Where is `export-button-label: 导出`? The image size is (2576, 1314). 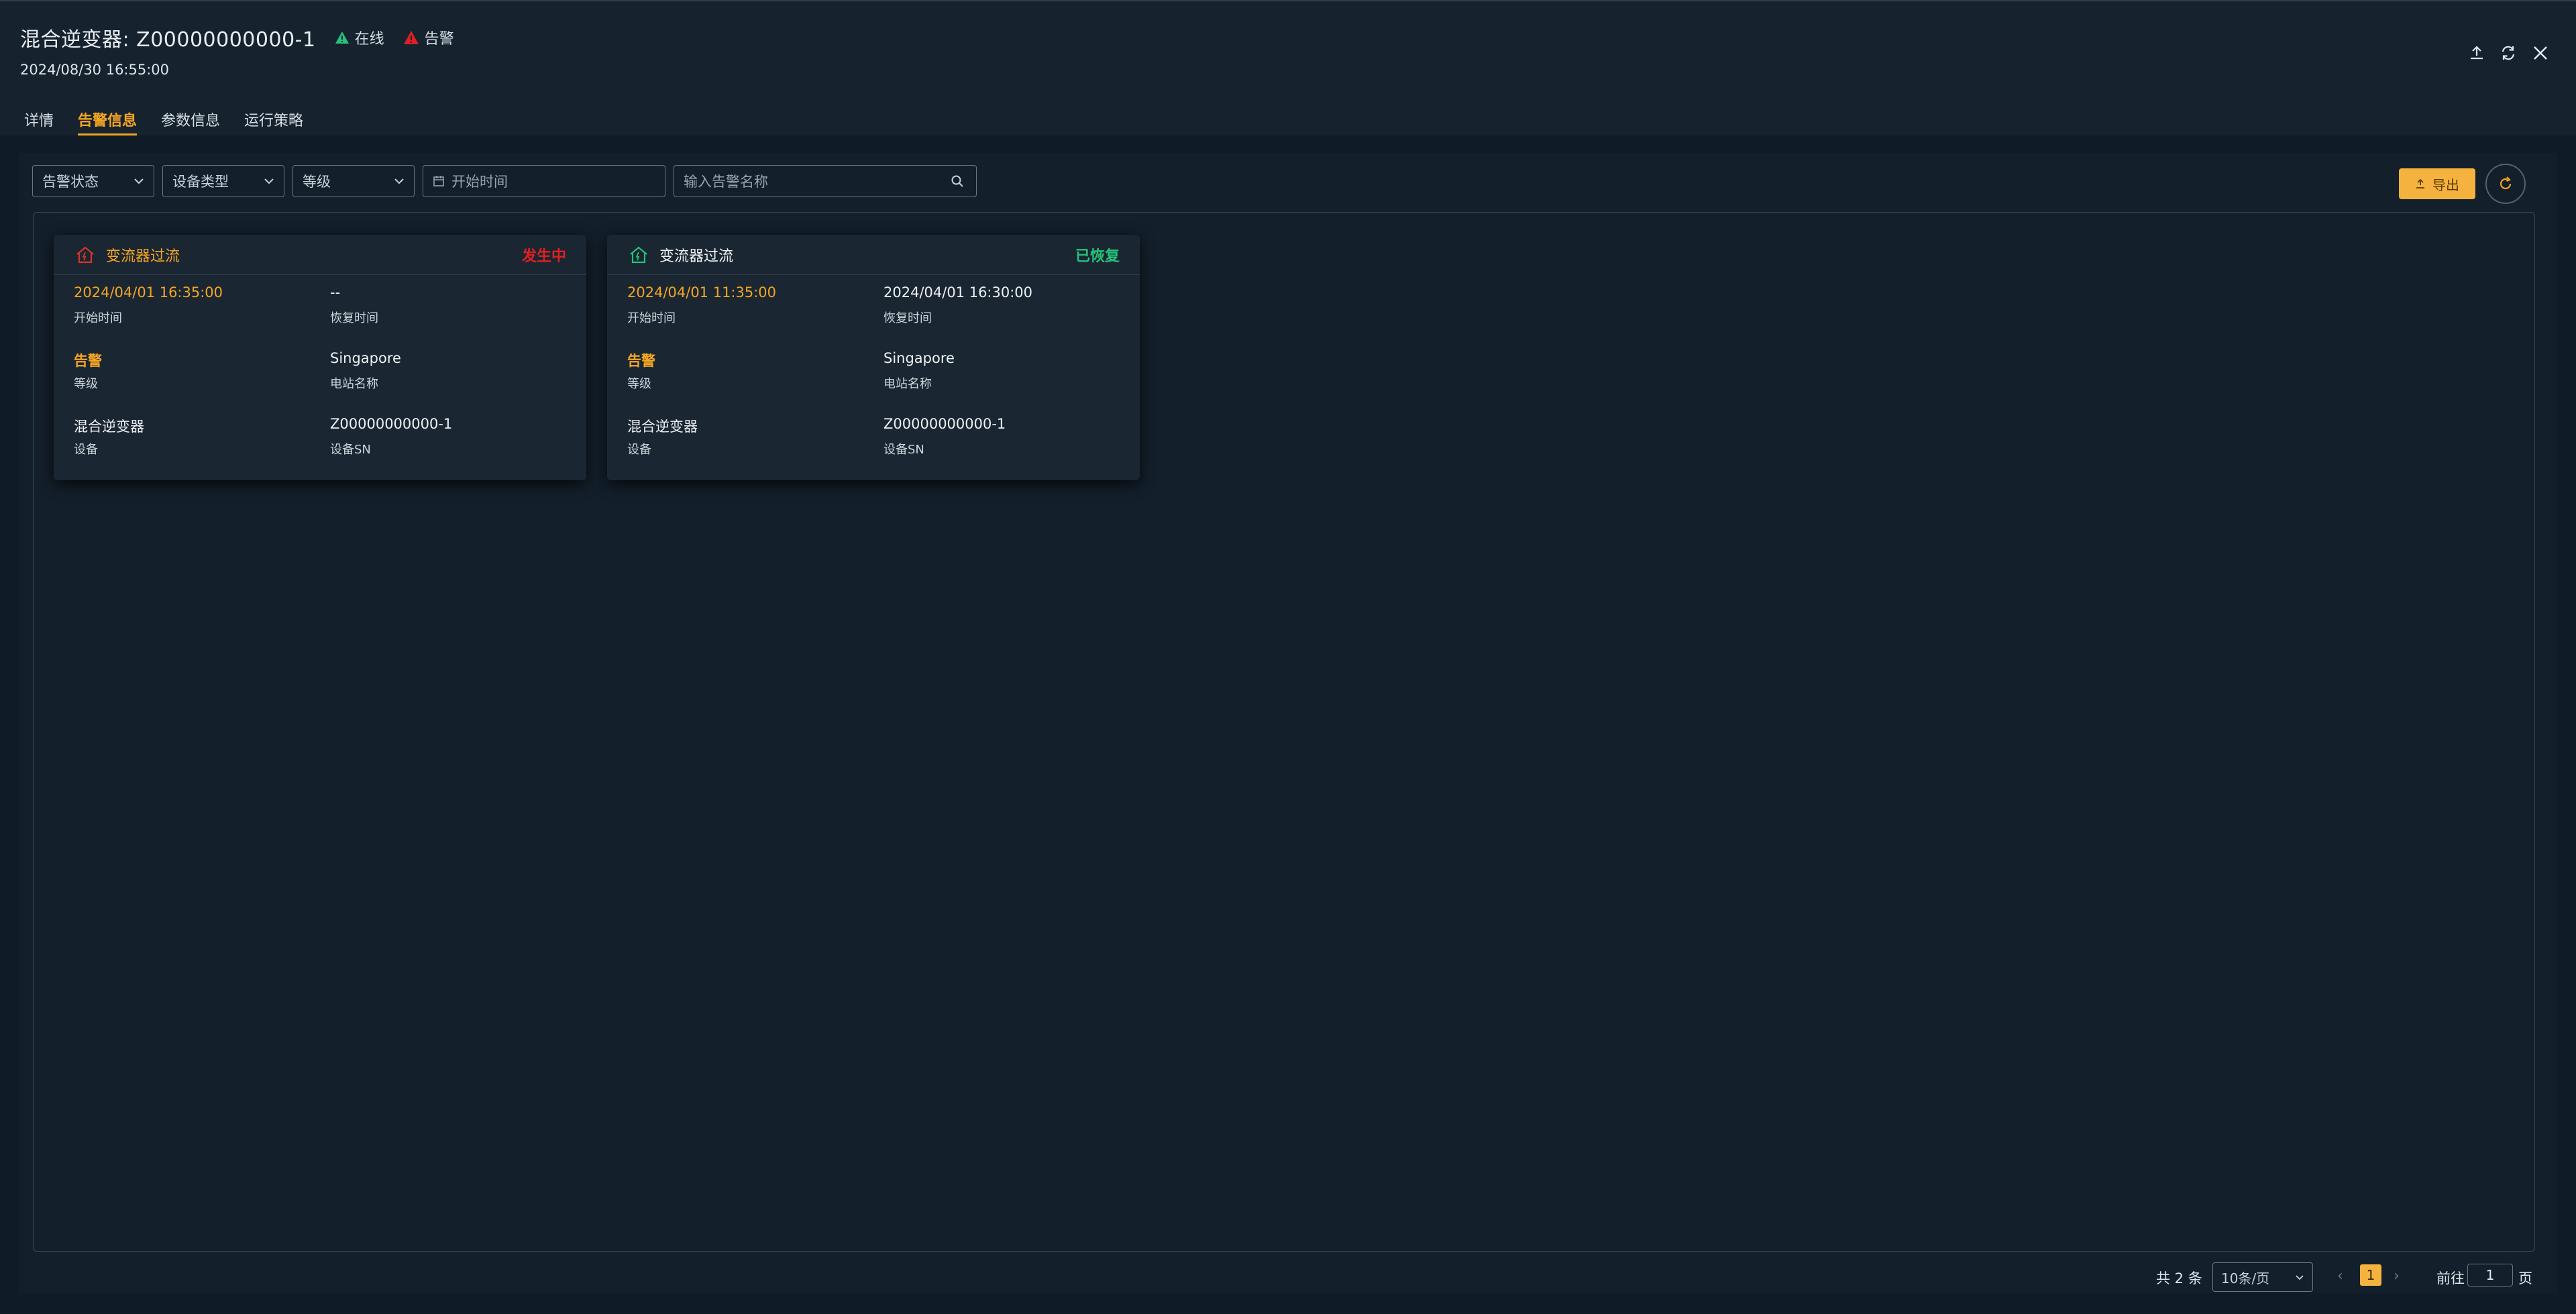
export-button-label: 导出 is located at coordinates (2445, 184).